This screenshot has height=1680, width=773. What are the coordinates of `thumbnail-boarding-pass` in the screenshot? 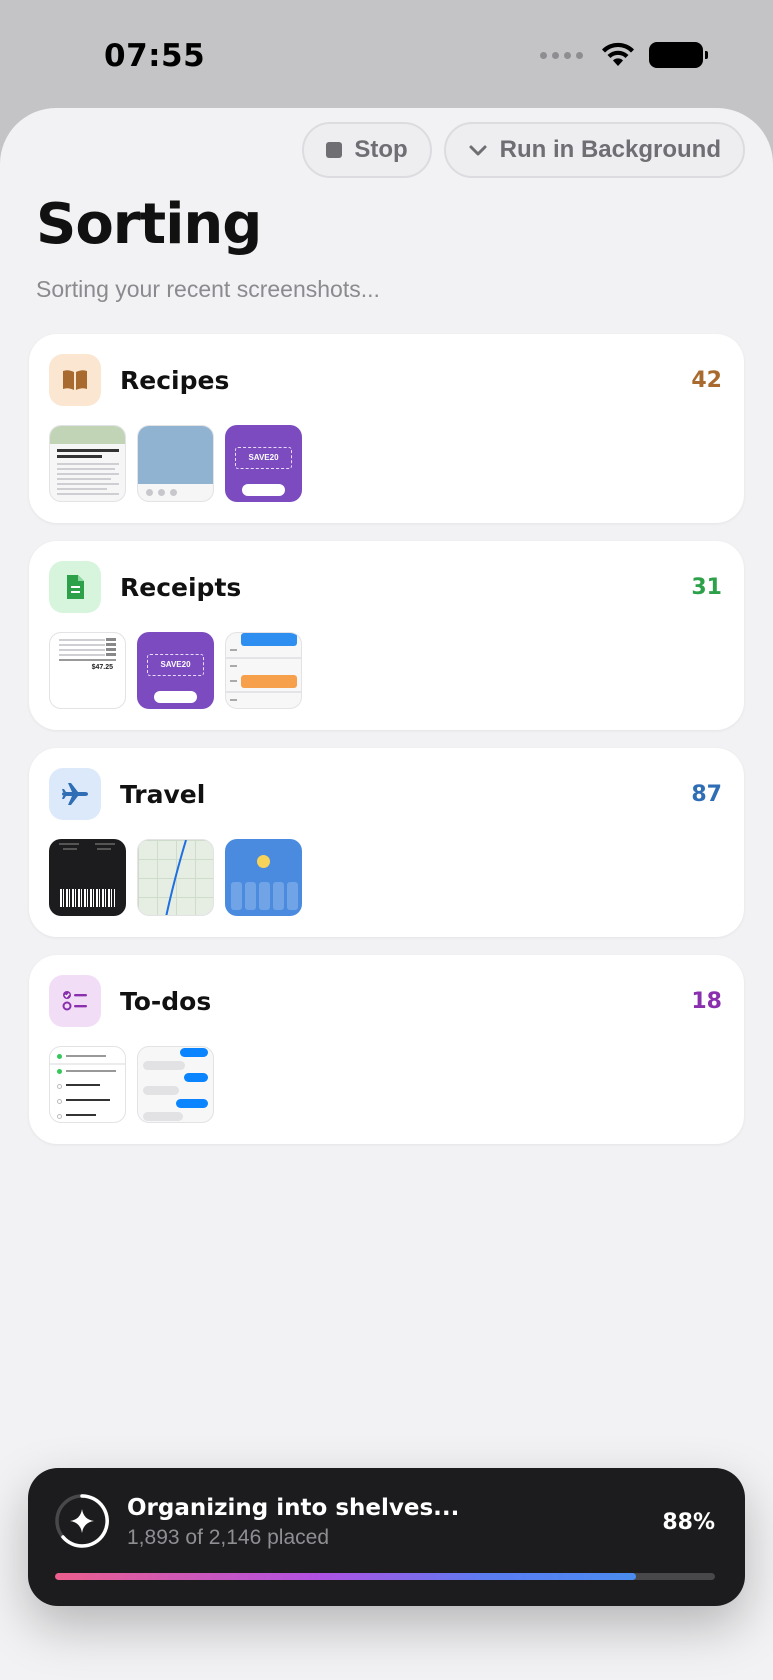 It's located at (87, 877).